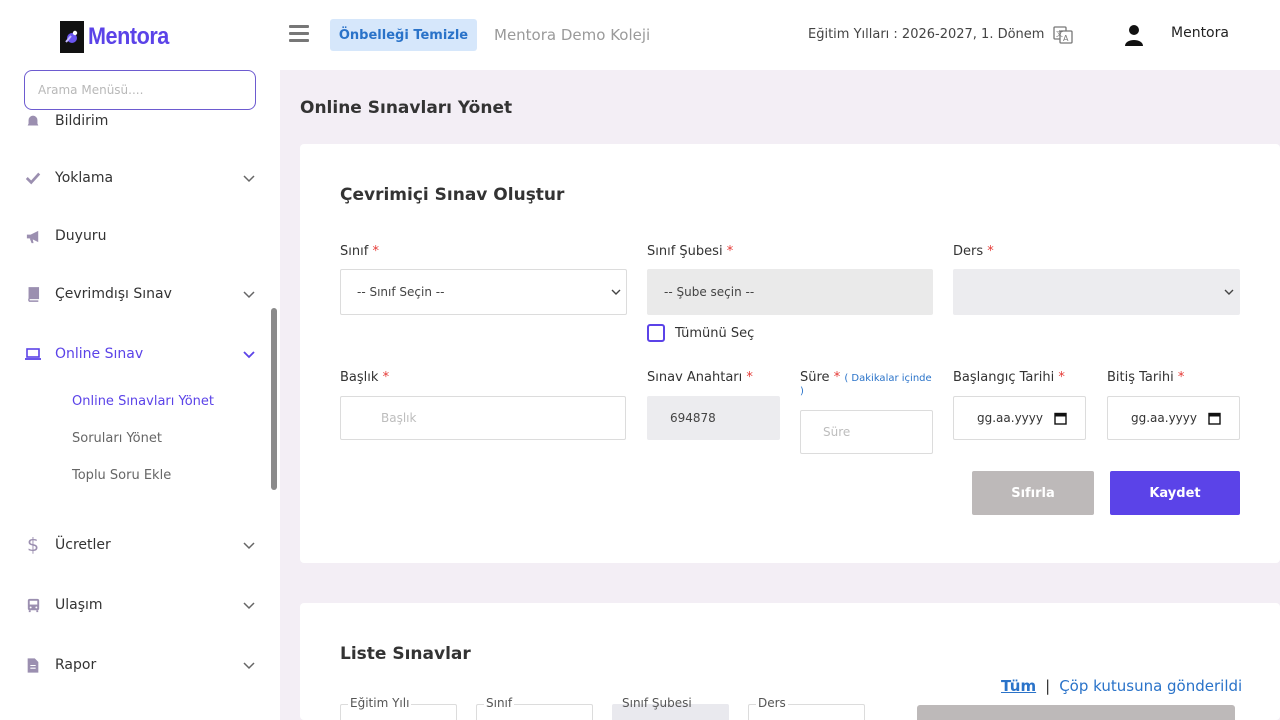 This screenshot has height=720, width=1280. What do you see at coordinates (802, 391) in the screenshot?
I see `duration-hint-close: )` at bounding box center [802, 391].